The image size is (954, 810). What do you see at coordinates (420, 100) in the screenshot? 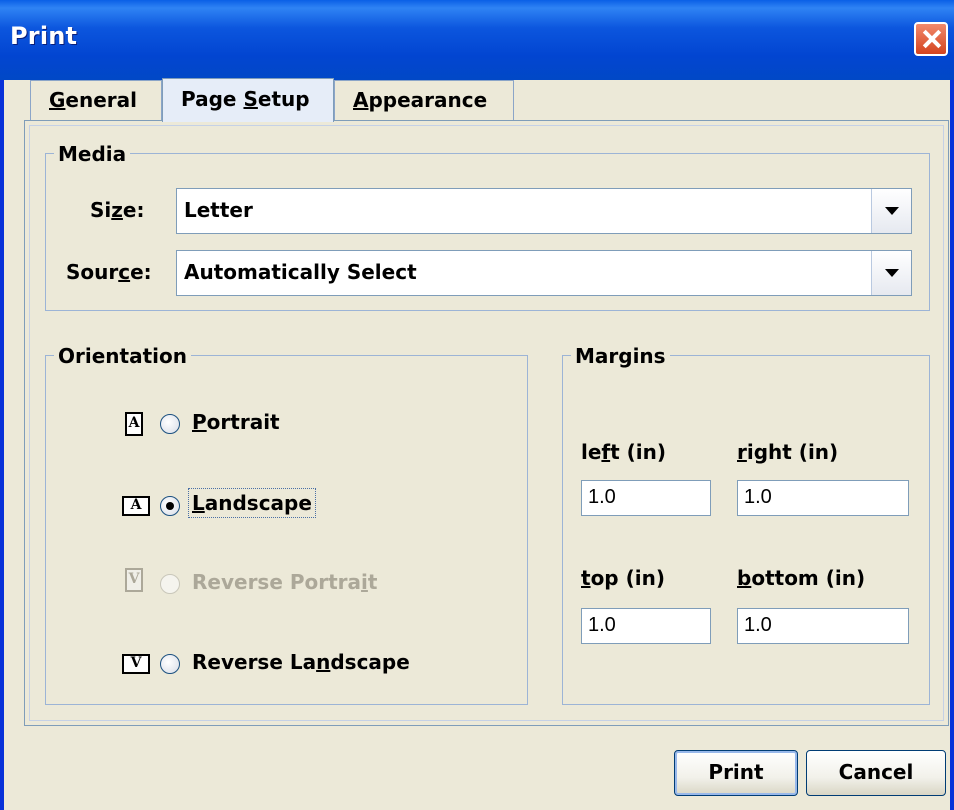
I see `tab-appearance-label: Appearance` at bounding box center [420, 100].